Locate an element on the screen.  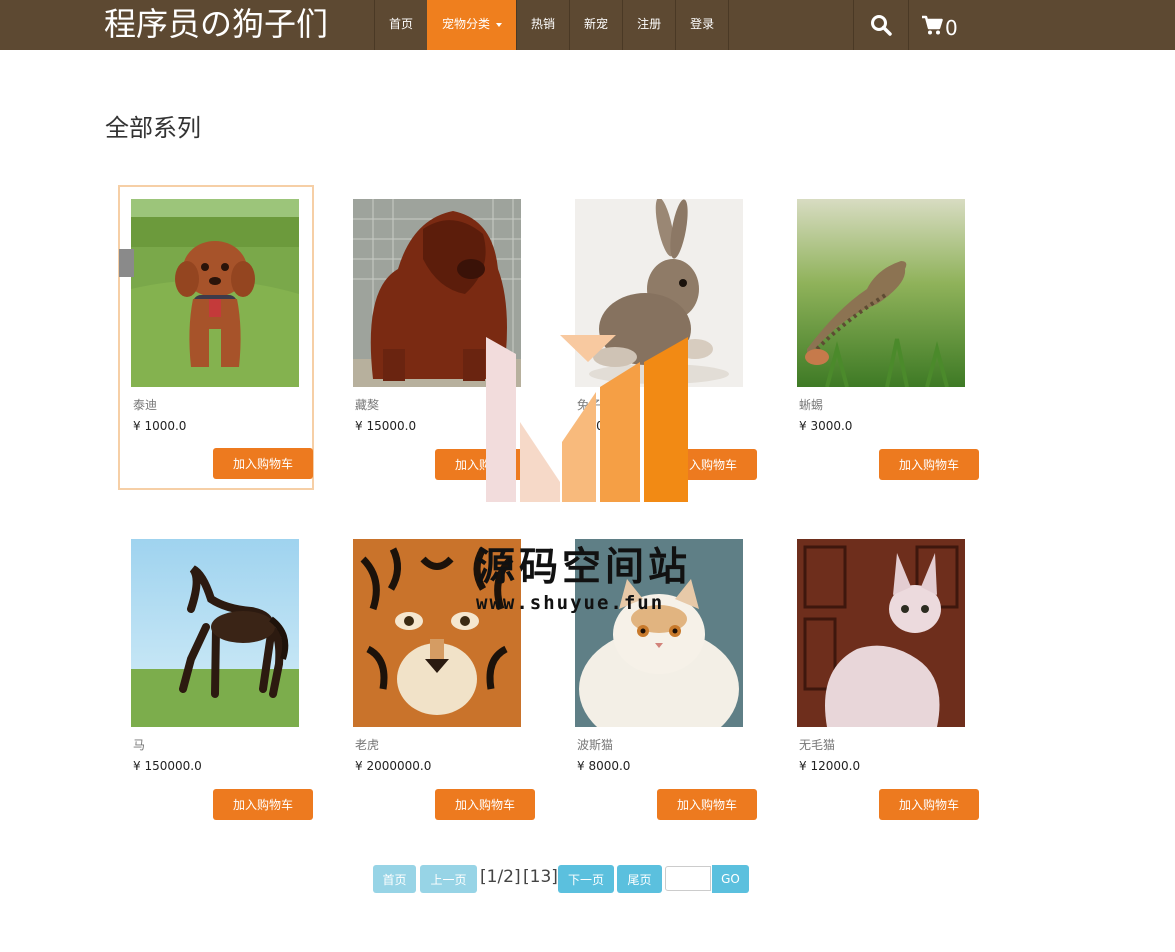
total-count: [13] is located at coordinates (540, 877).